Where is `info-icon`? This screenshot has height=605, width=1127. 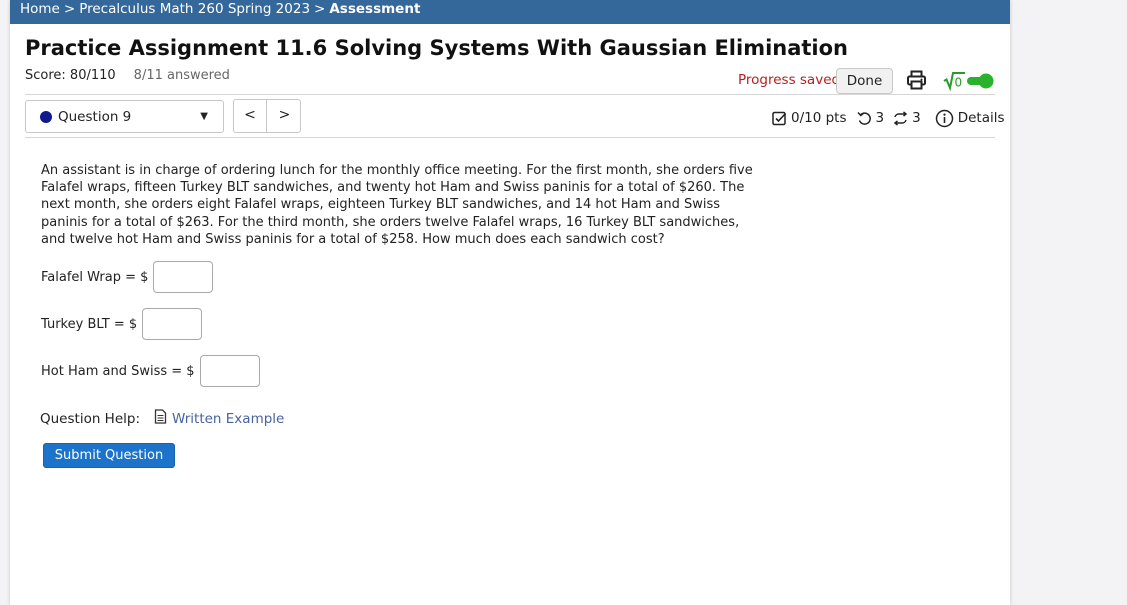
info-icon is located at coordinates (944, 118).